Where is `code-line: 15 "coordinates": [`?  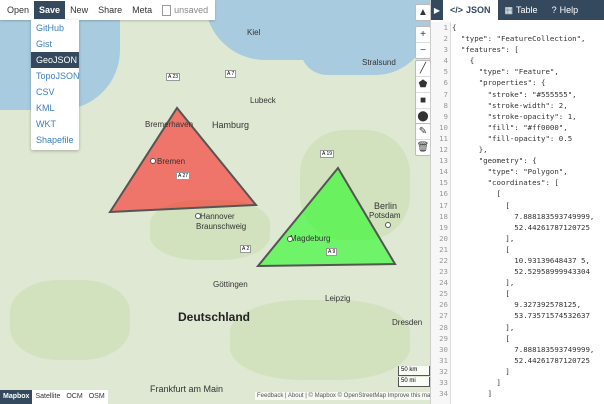 code-line: 15 "coordinates": [ is located at coordinates (517, 182).